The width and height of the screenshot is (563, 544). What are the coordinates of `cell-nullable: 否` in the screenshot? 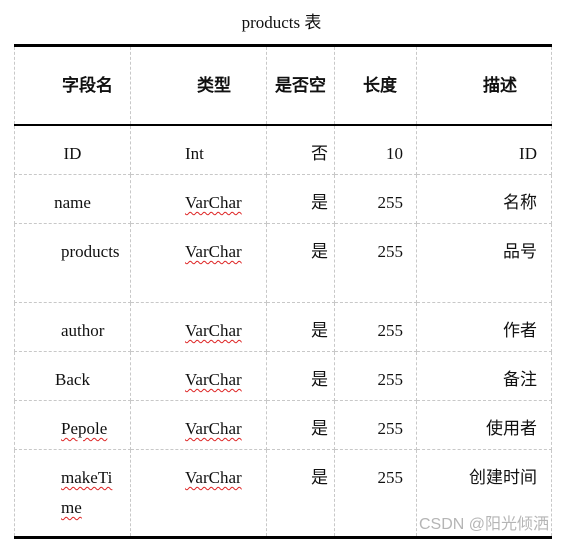 It's located at (300, 150).